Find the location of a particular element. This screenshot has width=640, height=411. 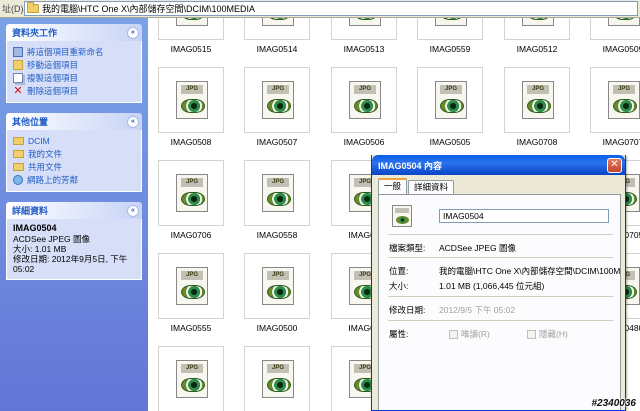

other-places-title: 其他位置 is located at coordinates (30, 122).